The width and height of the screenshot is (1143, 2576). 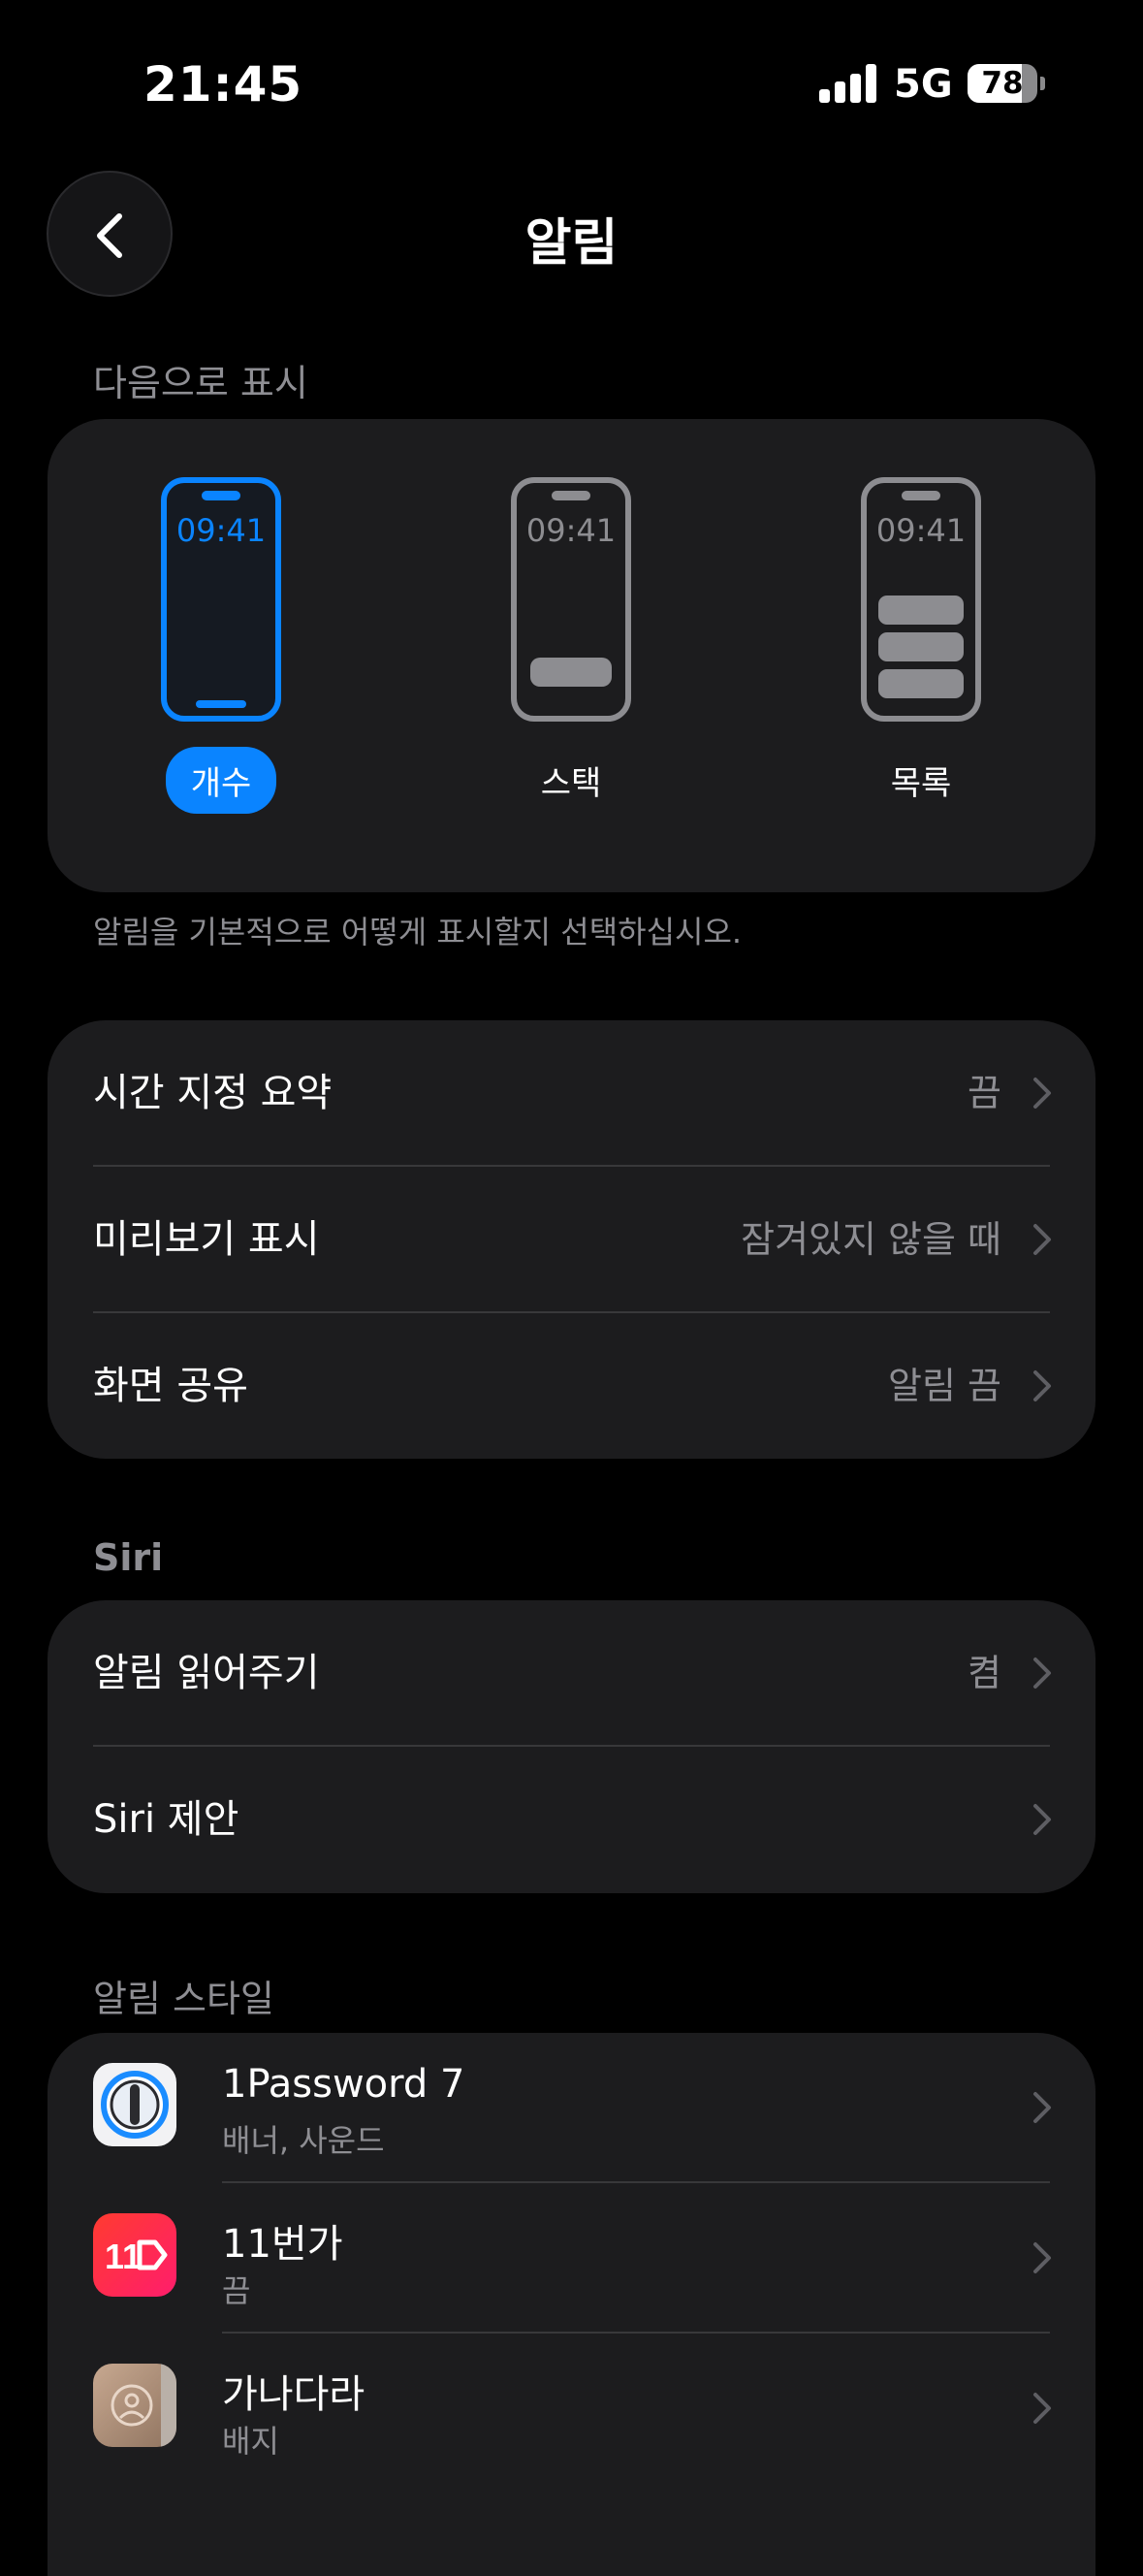 I want to click on status-time: 21:45, so click(x=223, y=84).